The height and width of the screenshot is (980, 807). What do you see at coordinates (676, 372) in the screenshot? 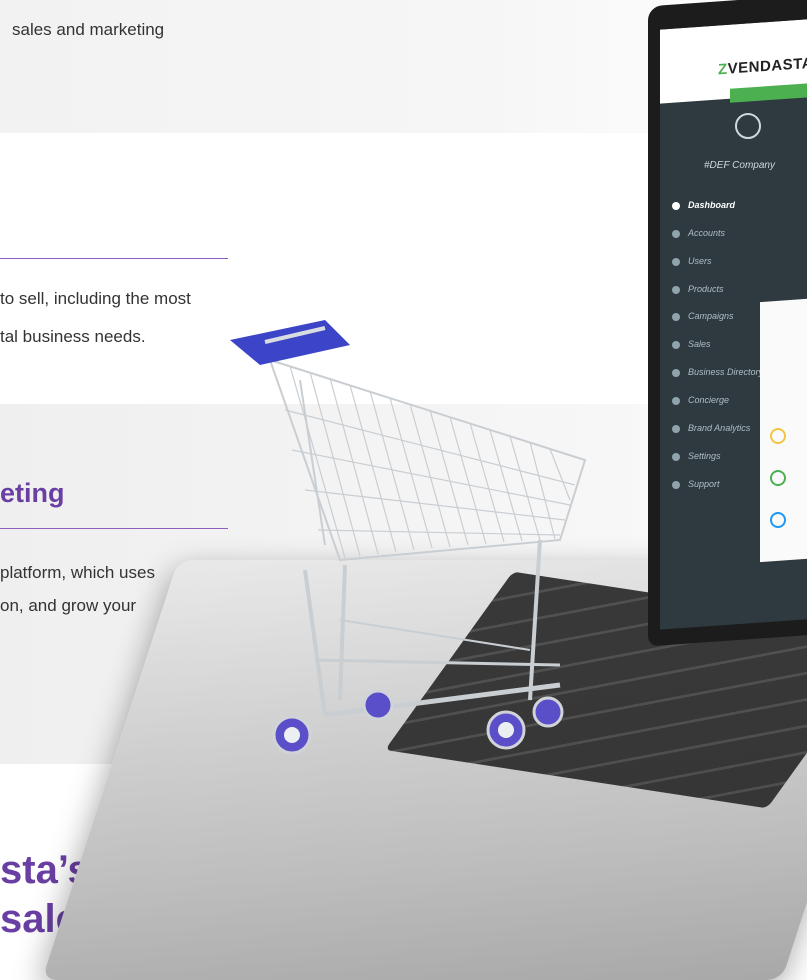
I see `pin-icon` at bounding box center [676, 372].